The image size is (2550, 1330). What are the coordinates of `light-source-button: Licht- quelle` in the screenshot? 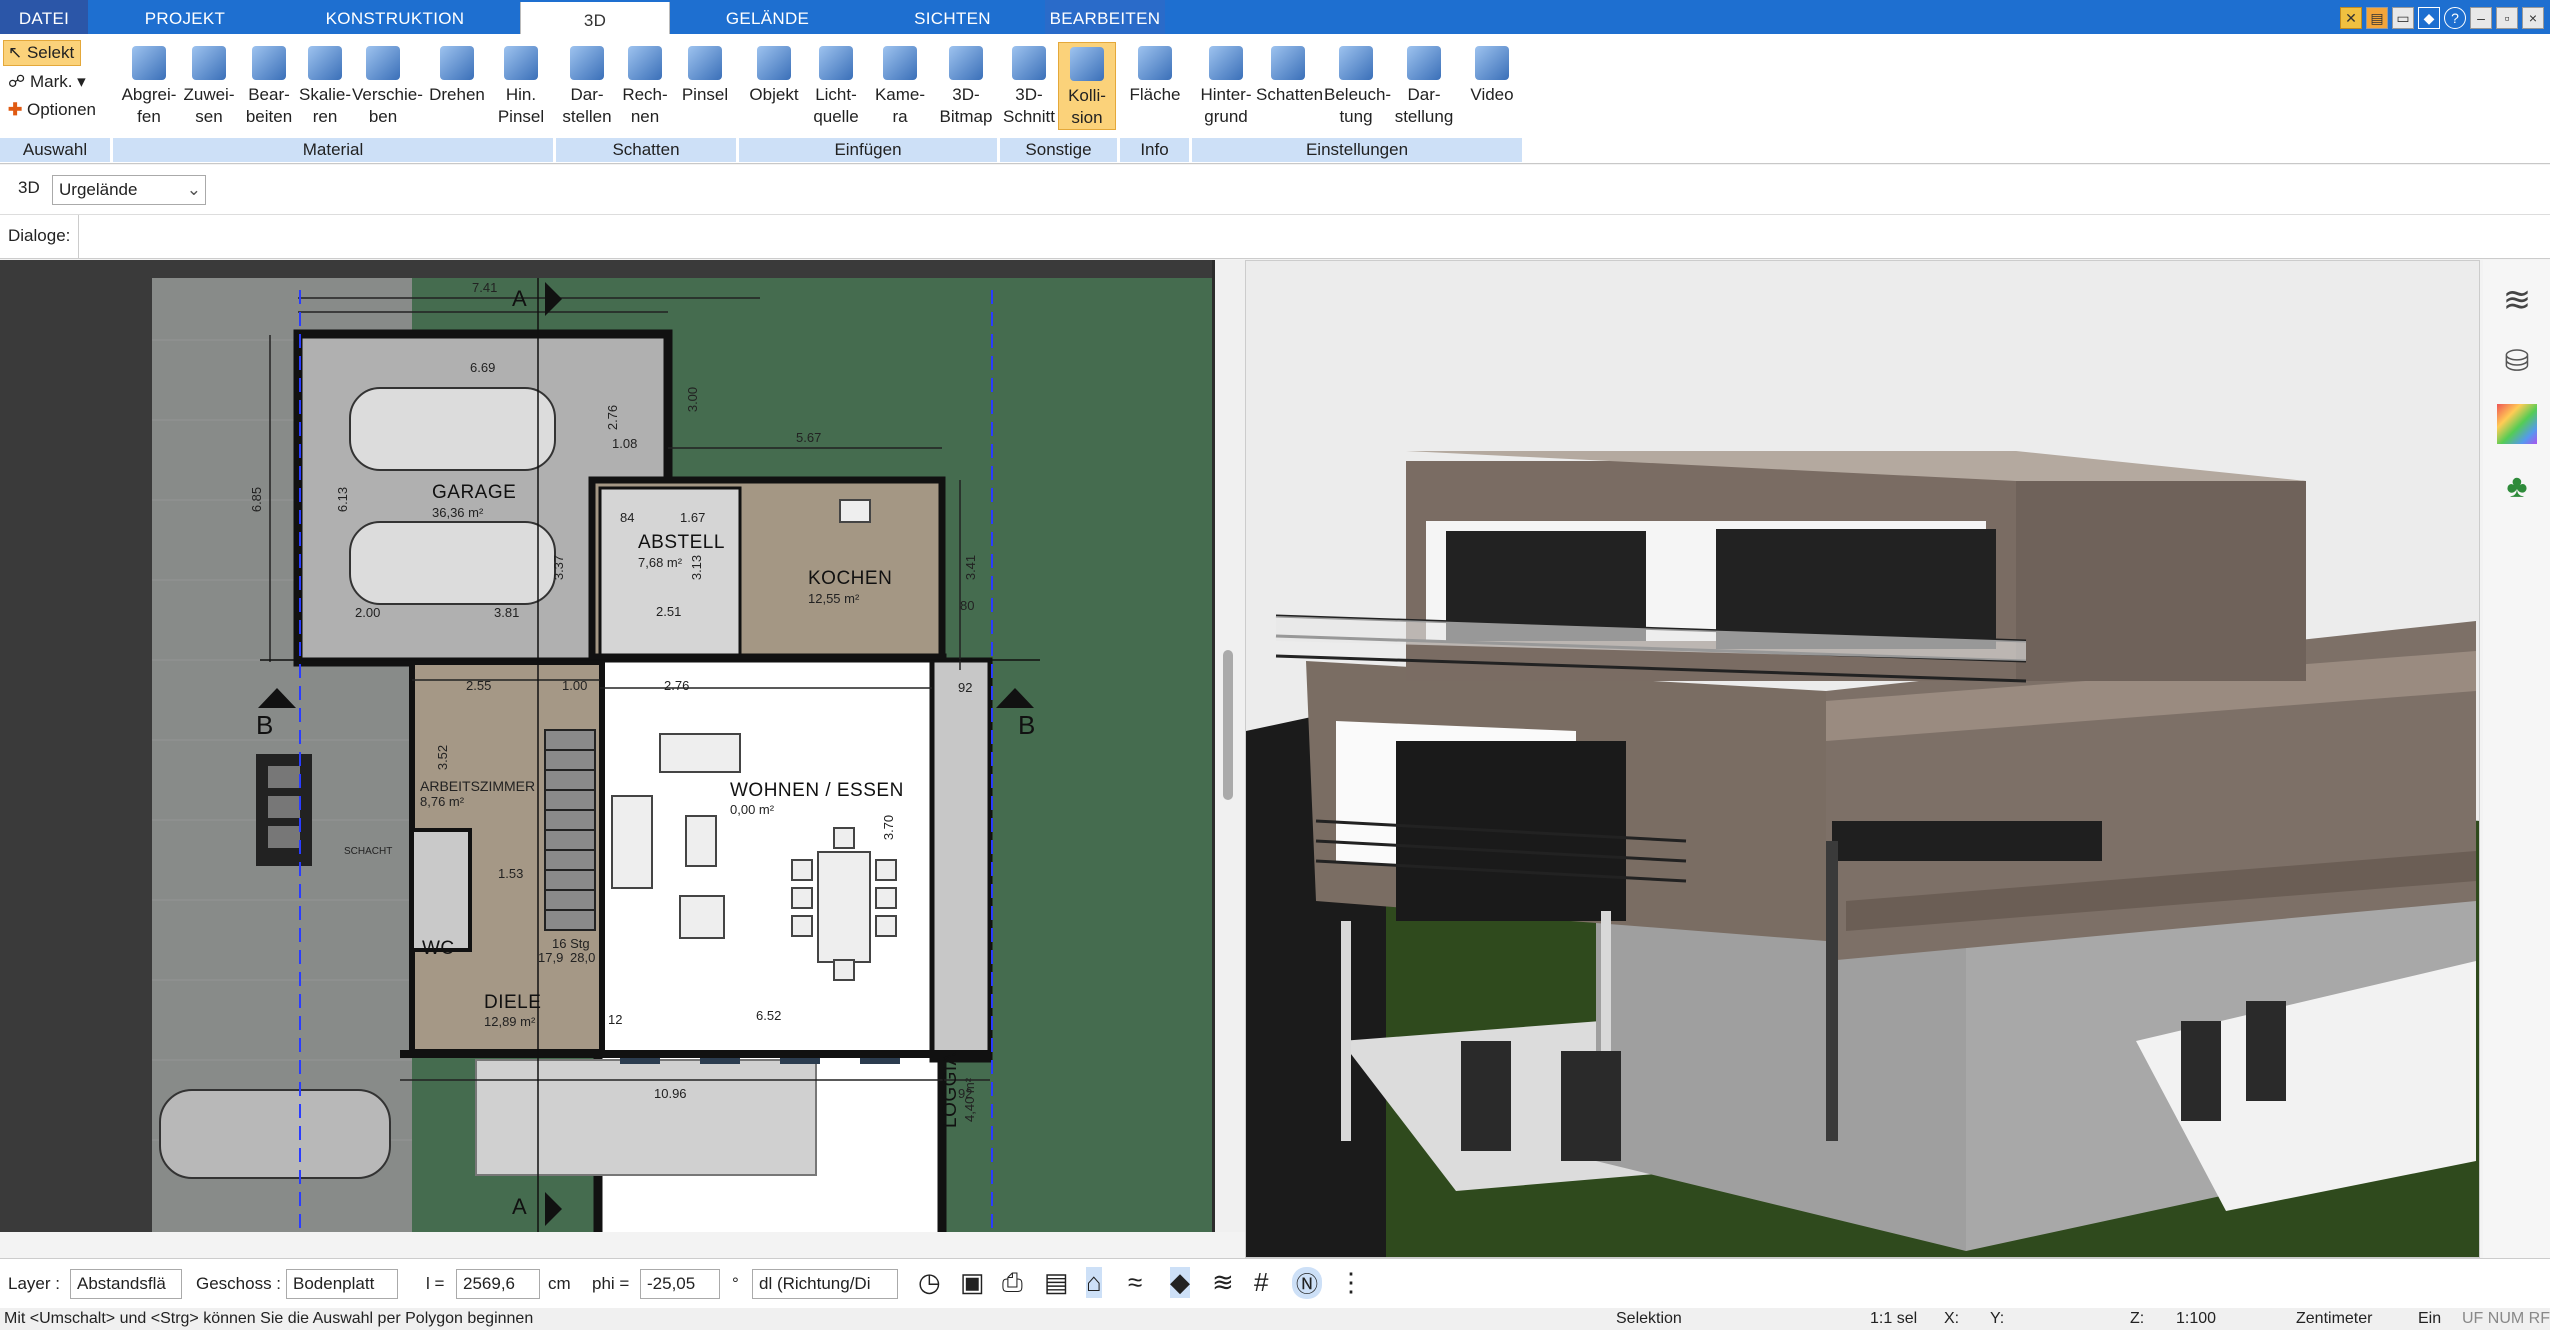 It's located at (836, 85).